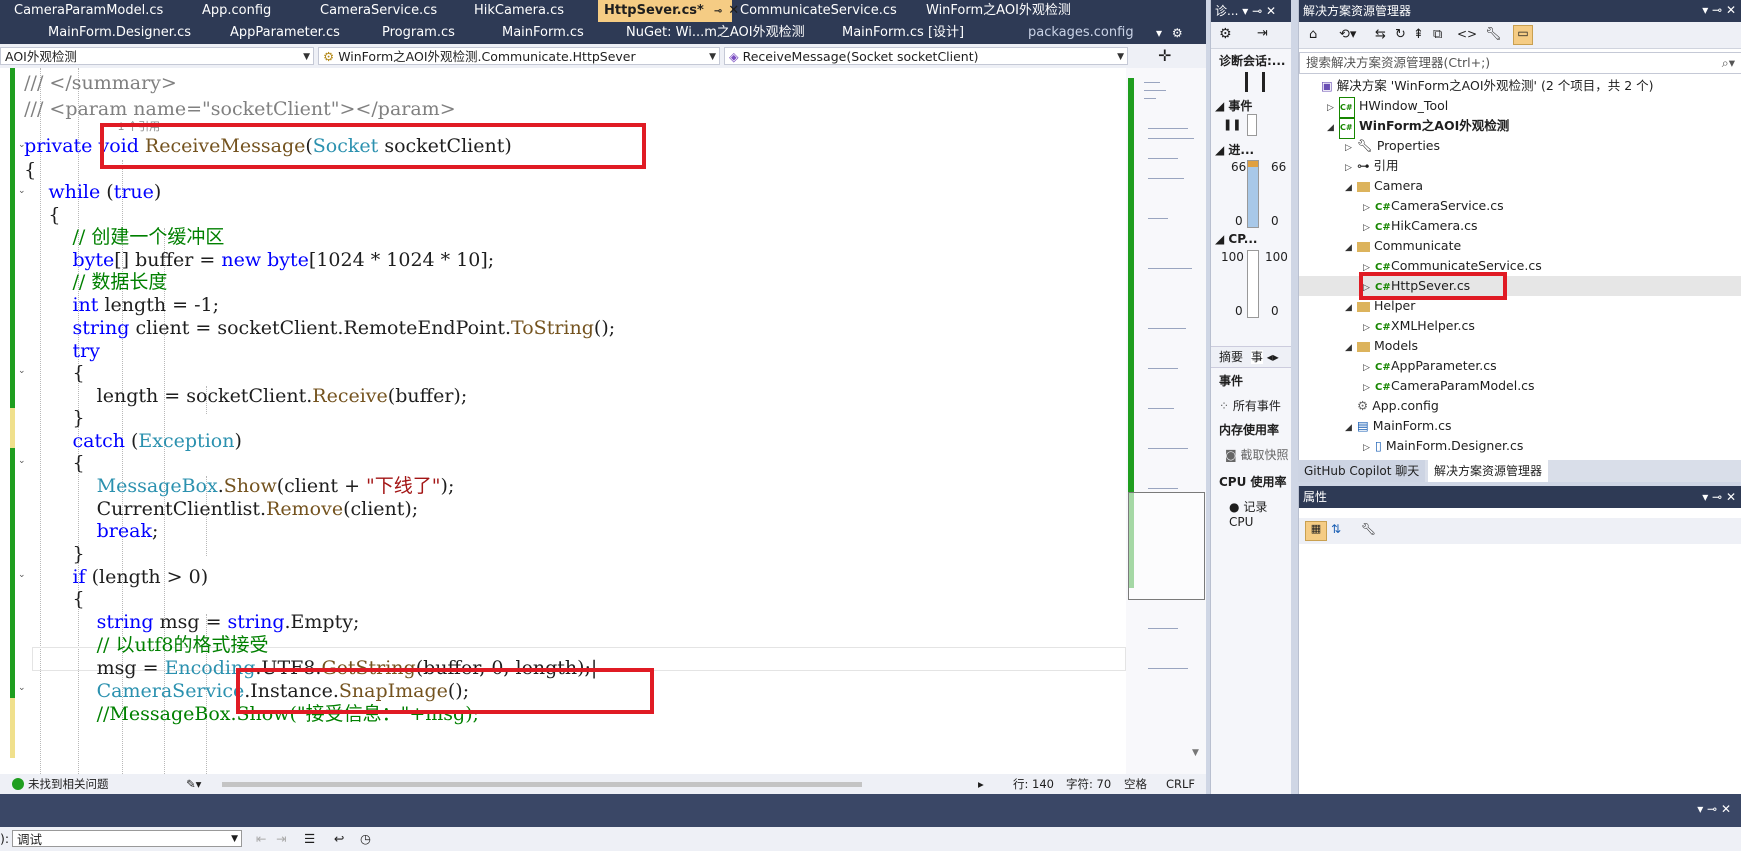 Image resolution: width=1741 pixels, height=851 pixels. What do you see at coordinates (1347, 34) in the screenshot?
I see `history-icon: ⟲▾` at bounding box center [1347, 34].